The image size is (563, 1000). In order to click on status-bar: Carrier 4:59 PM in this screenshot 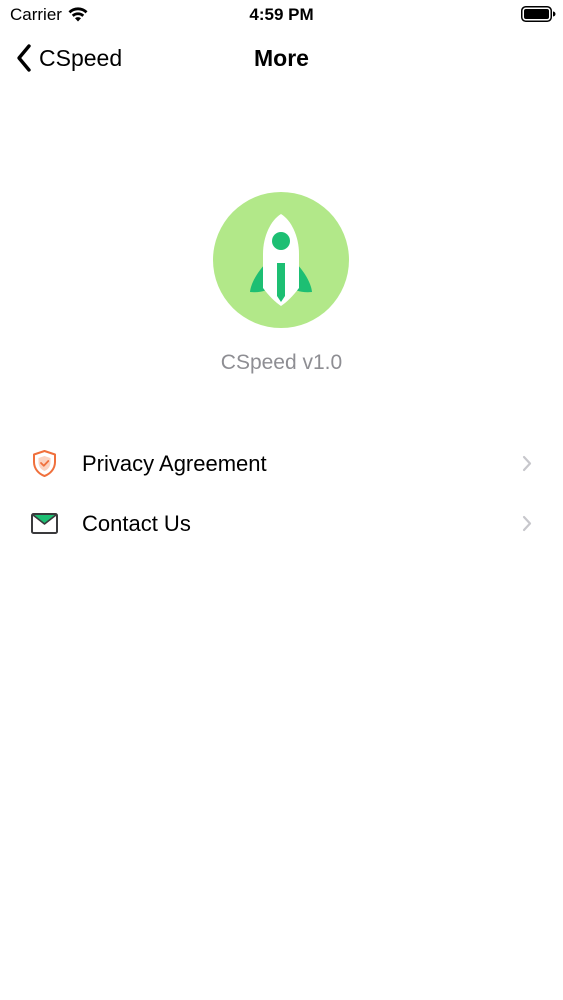, I will do `click(281, 15)`.